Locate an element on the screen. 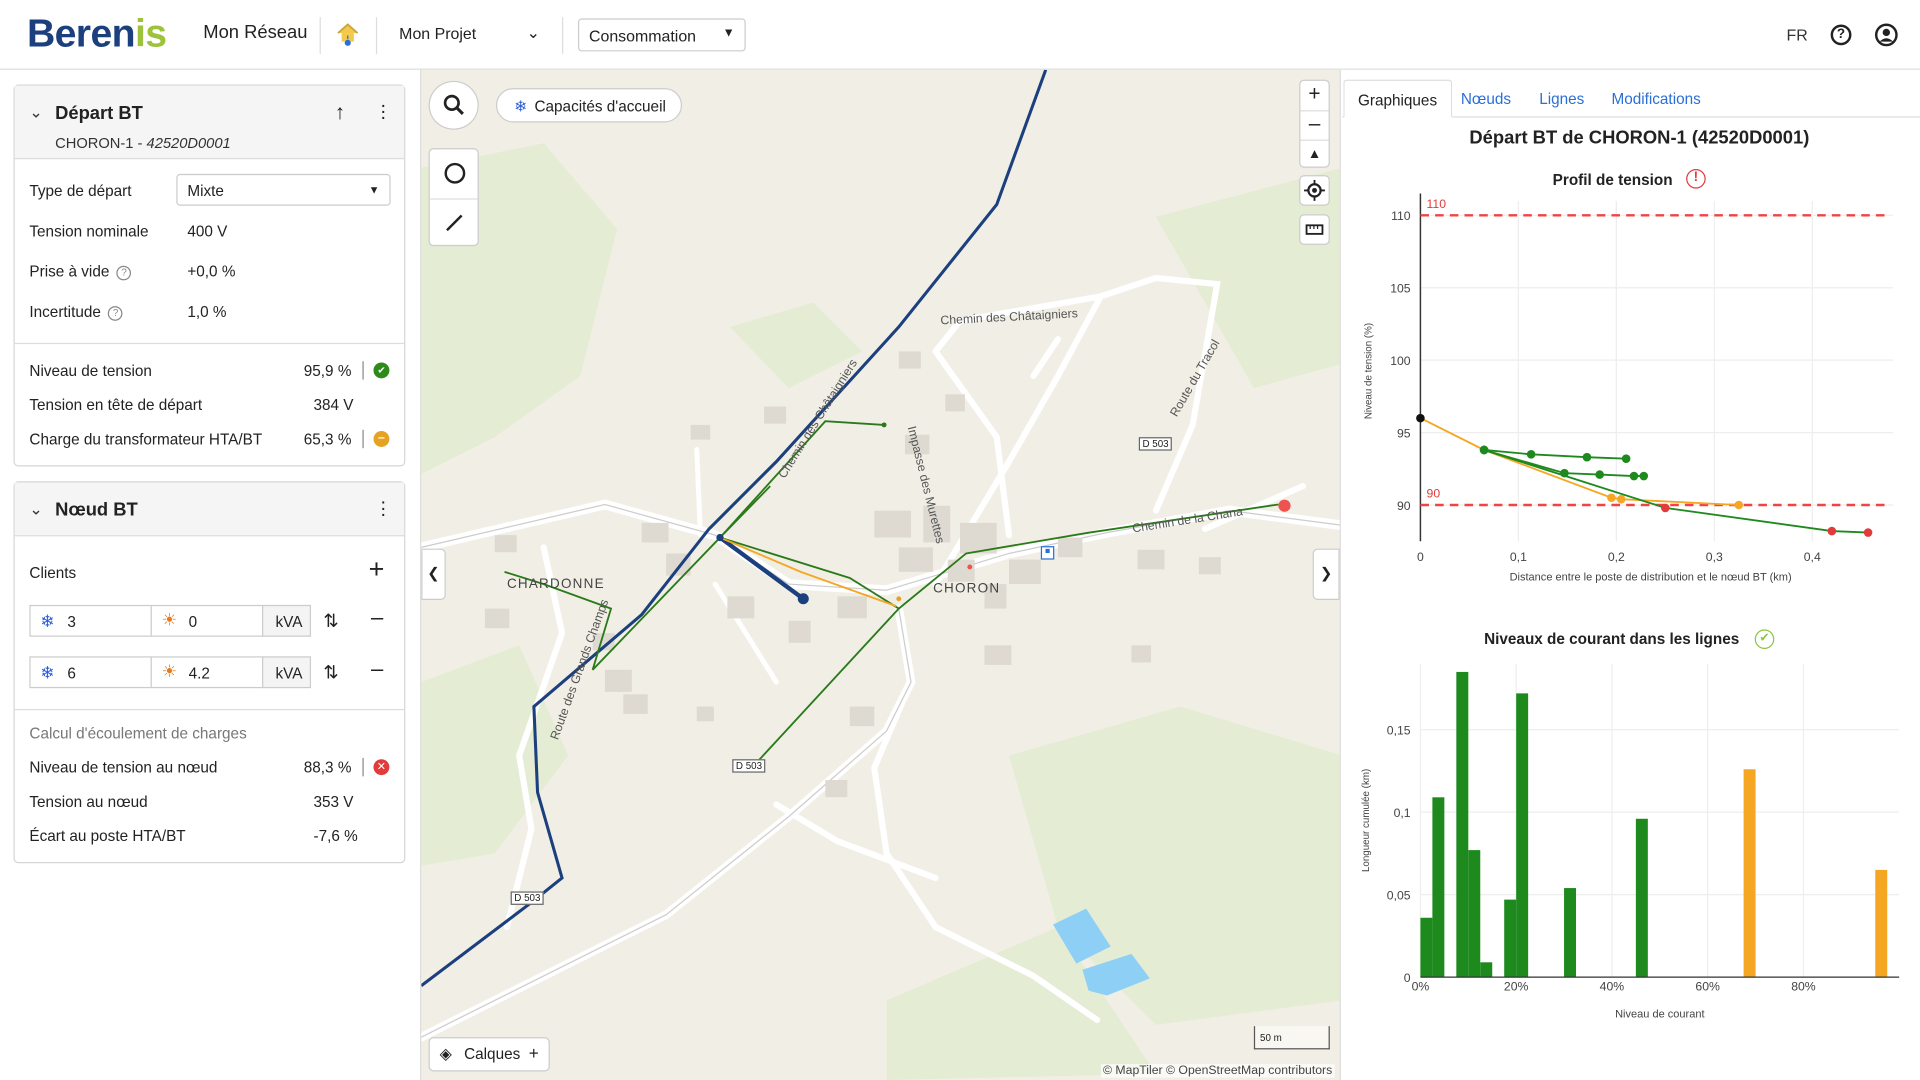 This screenshot has width=1920, height=1080. y-tick-label: 0,05 is located at coordinates (1399, 896).